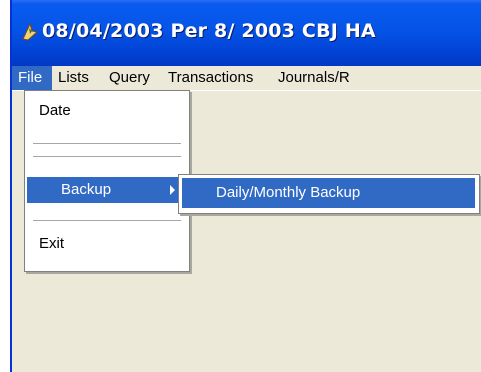 The height and width of the screenshot is (372, 481). I want to click on menu-bar: File Lists Query Transactions Journals/R, so click(246, 78).